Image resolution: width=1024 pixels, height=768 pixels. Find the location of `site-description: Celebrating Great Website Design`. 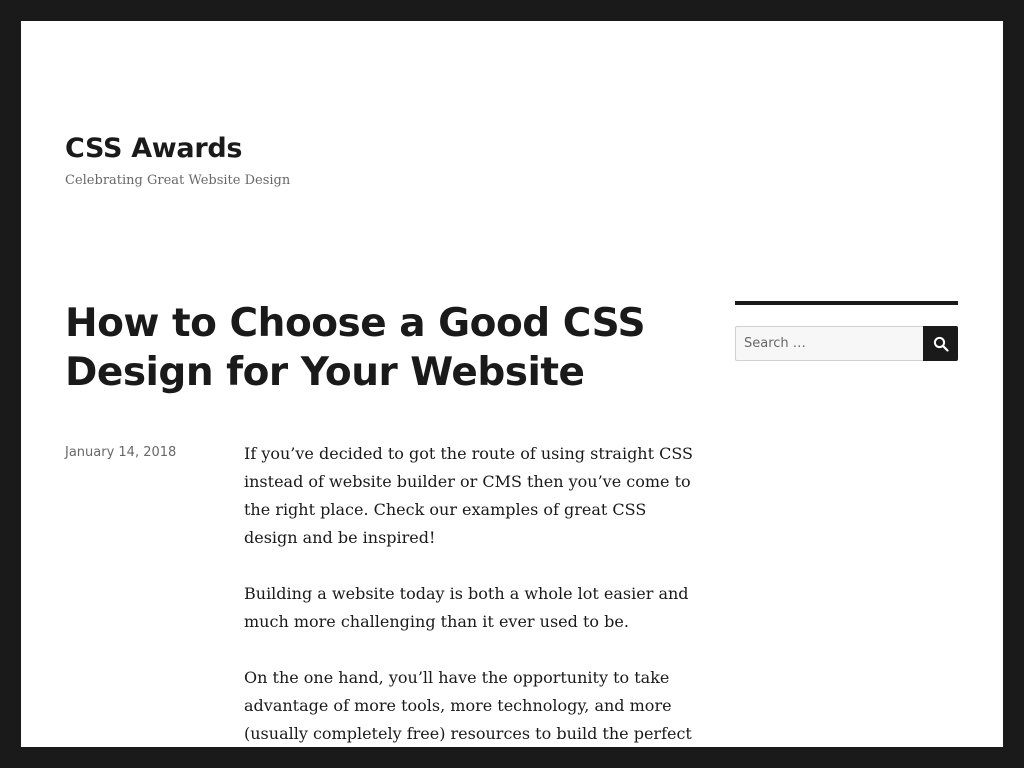

site-description: Celebrating Great Website Design is located at coordinates (178, 180).